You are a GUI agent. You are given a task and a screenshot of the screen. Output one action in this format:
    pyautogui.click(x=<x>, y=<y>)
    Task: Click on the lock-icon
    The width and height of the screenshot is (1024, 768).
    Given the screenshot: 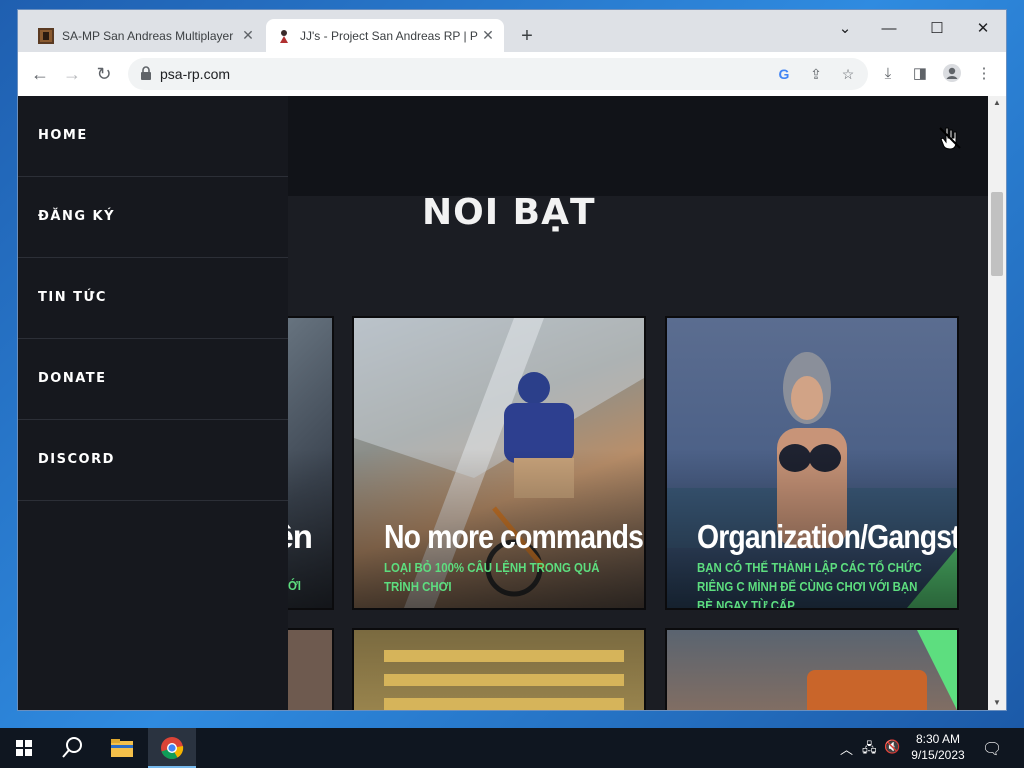 What is the action you would take?
    pyautogui.click(x=146, y=73)
    